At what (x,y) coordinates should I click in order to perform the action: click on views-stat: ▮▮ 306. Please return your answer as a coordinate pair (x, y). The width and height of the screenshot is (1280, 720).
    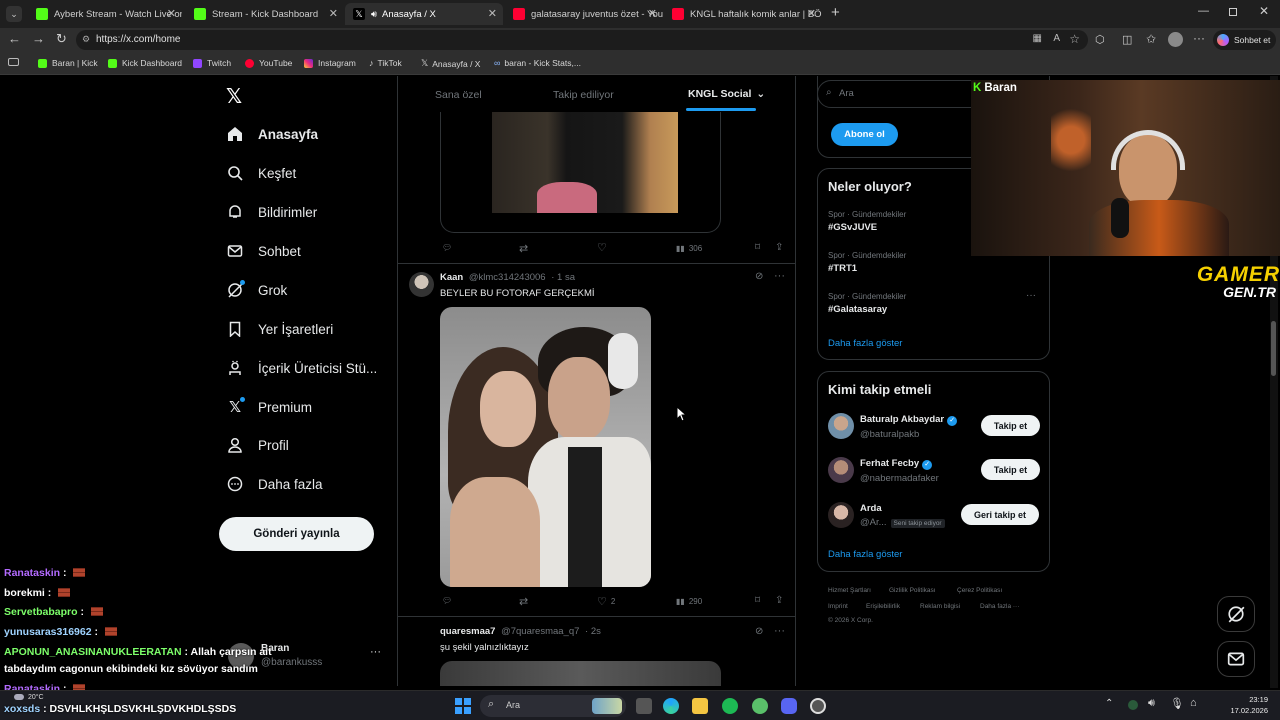
    Looking at the image, I should click on (689, 248).